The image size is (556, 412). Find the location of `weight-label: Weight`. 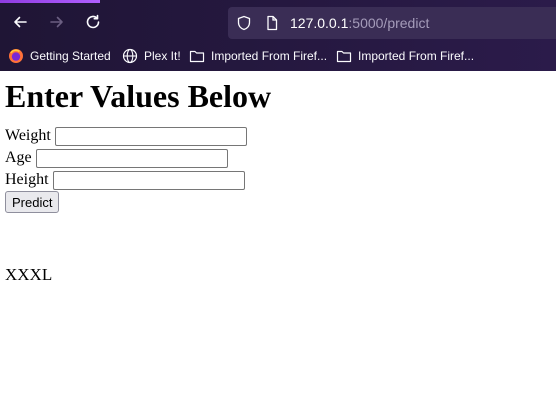

weight-label: Weight is located at coordinates (28, 135).